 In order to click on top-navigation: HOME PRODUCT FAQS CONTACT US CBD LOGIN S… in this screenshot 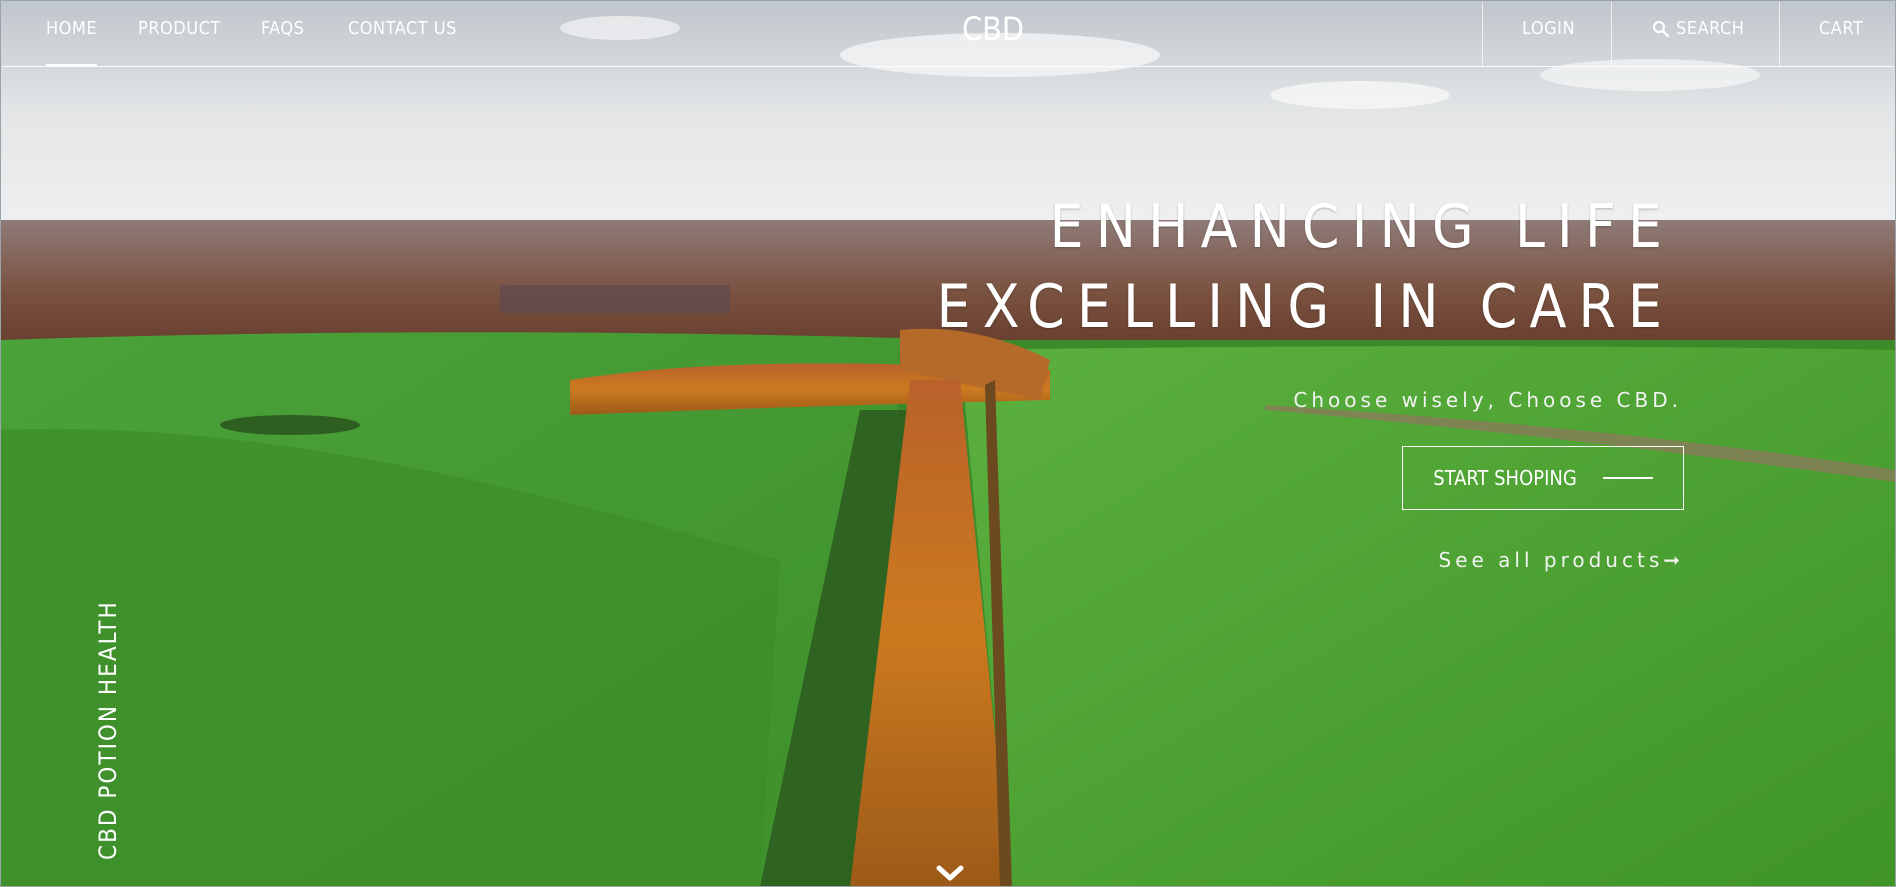, I will do `click(948, 34)`.